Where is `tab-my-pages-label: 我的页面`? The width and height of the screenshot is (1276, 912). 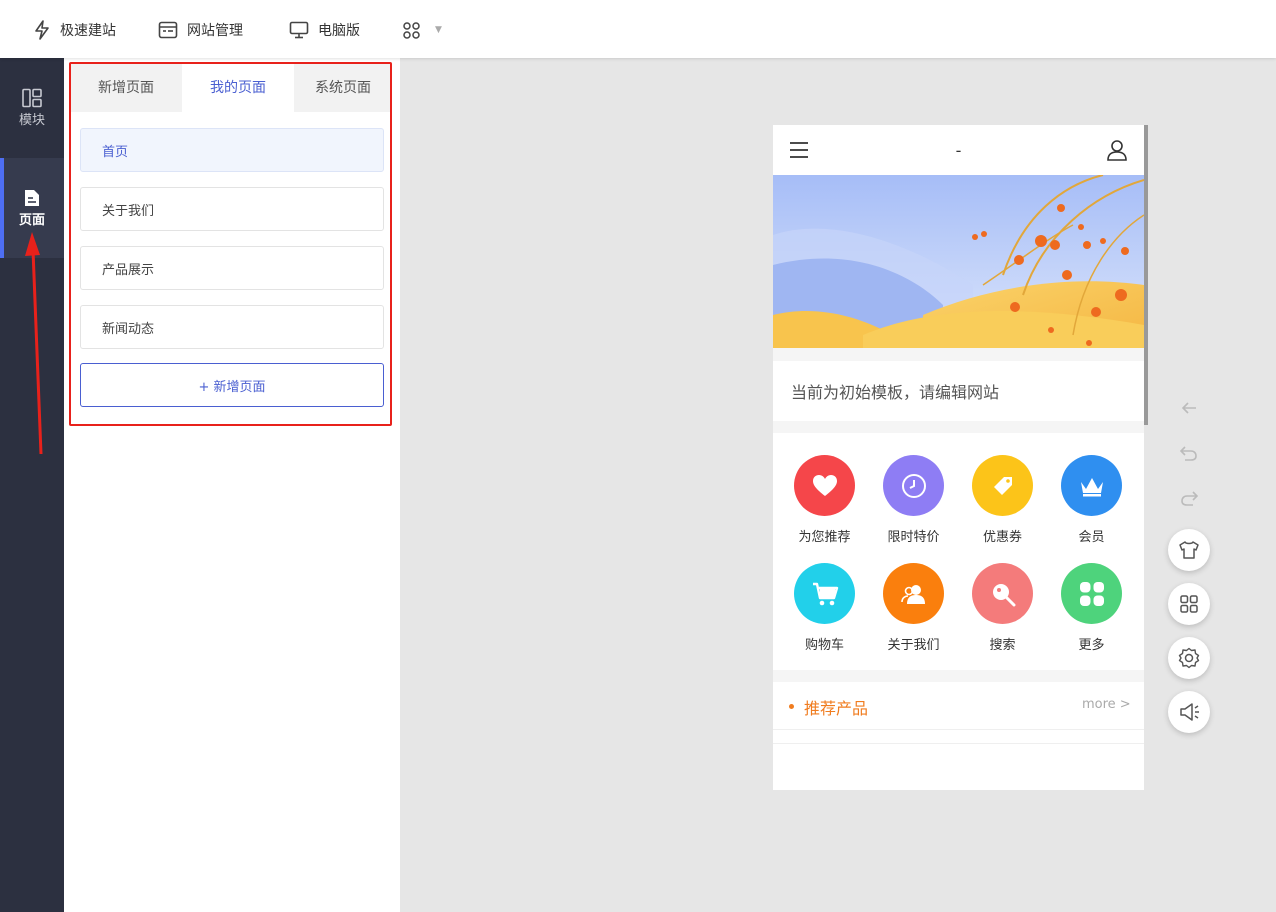 tab-my-pages-label: 我的页面 is located at coordinates (238, 88).